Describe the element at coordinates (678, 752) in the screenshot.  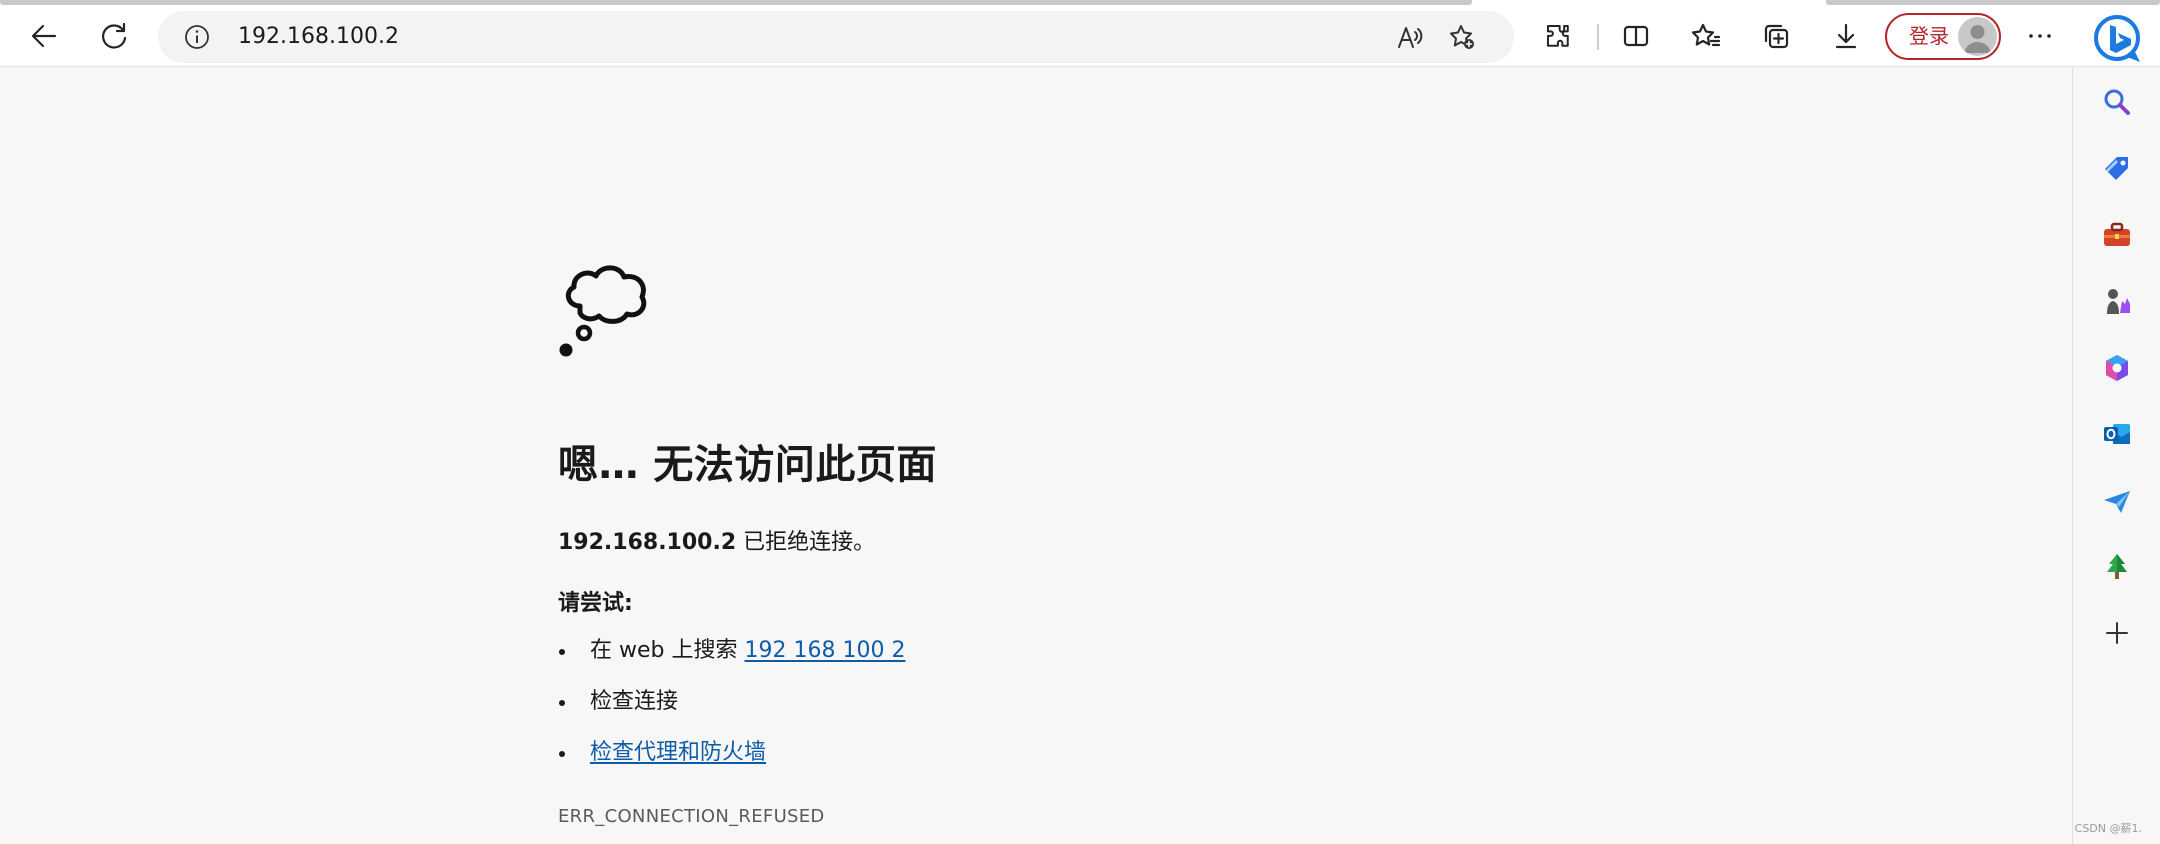
I see `check-proxy-firewall-link: 检查代理和防火墙` at that location.